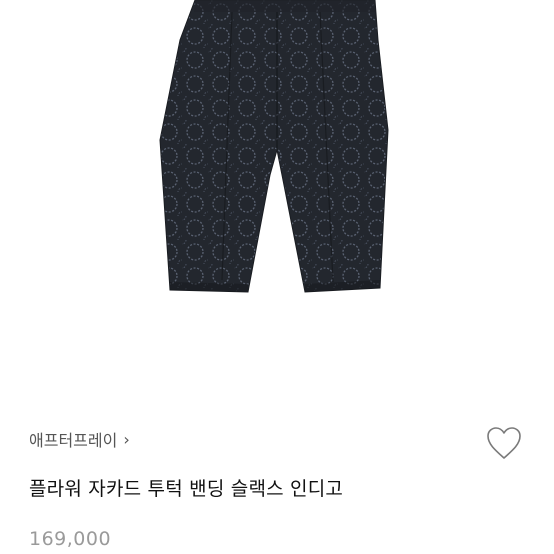 Image resolution: width=554 pixels, height=554 pixels. I want to click on heart-outline-icon, so click(504, 443).